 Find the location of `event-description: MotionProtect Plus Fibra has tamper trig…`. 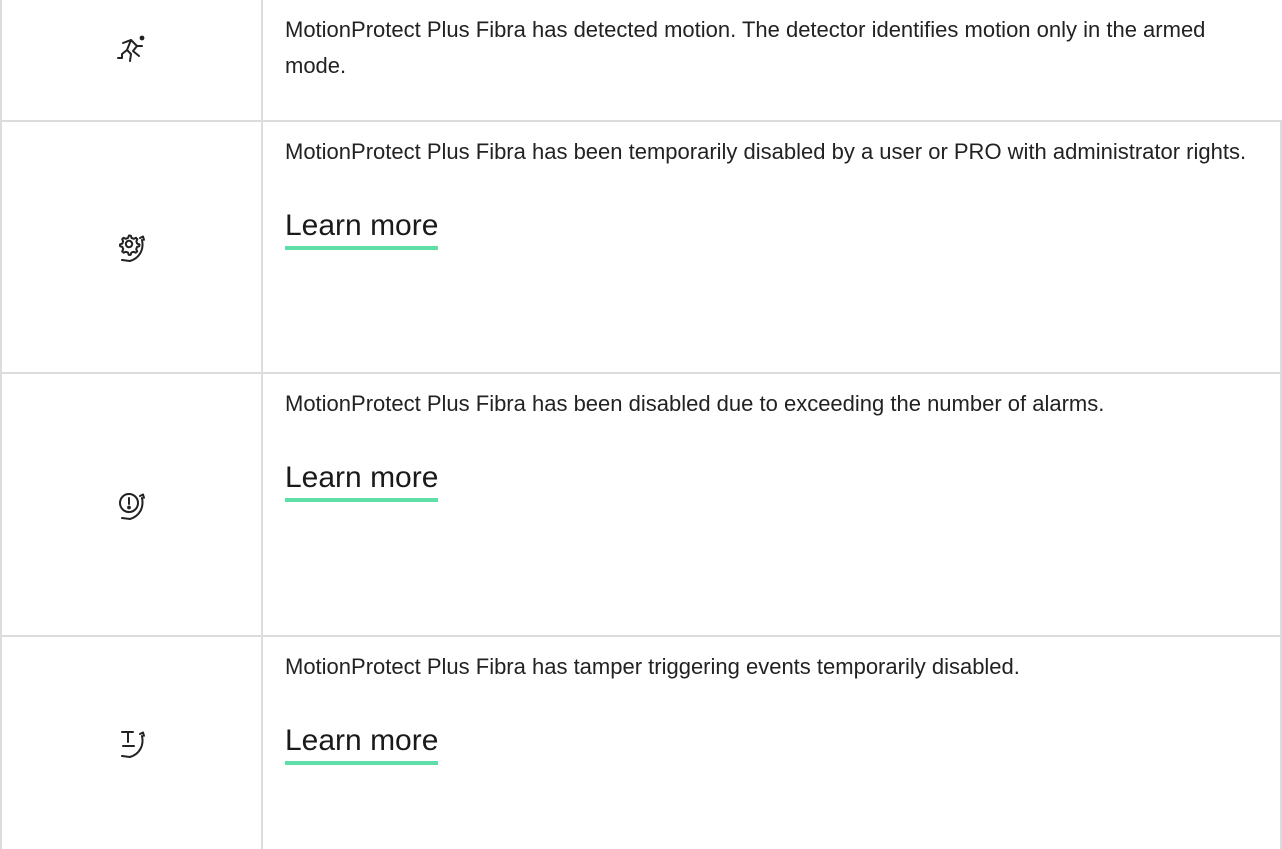

event-description: MotionProtect Plus Fibra has tamper trig… is located at coordinates (652, 666).